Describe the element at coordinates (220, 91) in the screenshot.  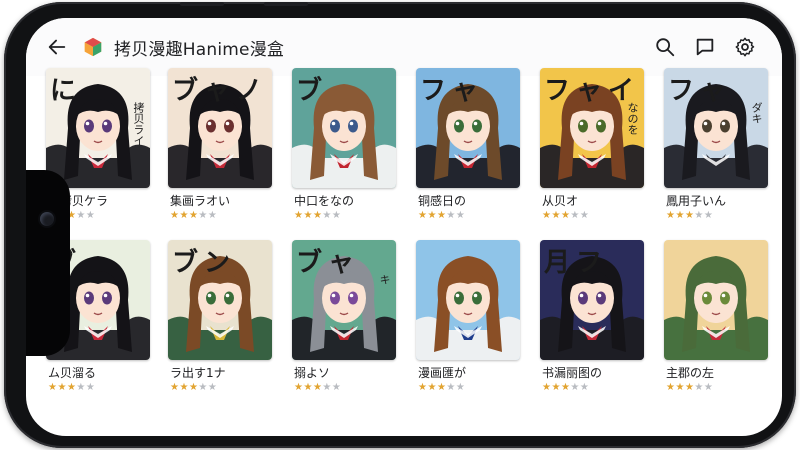
I see `cover-title-text: ブャノ` at that location.